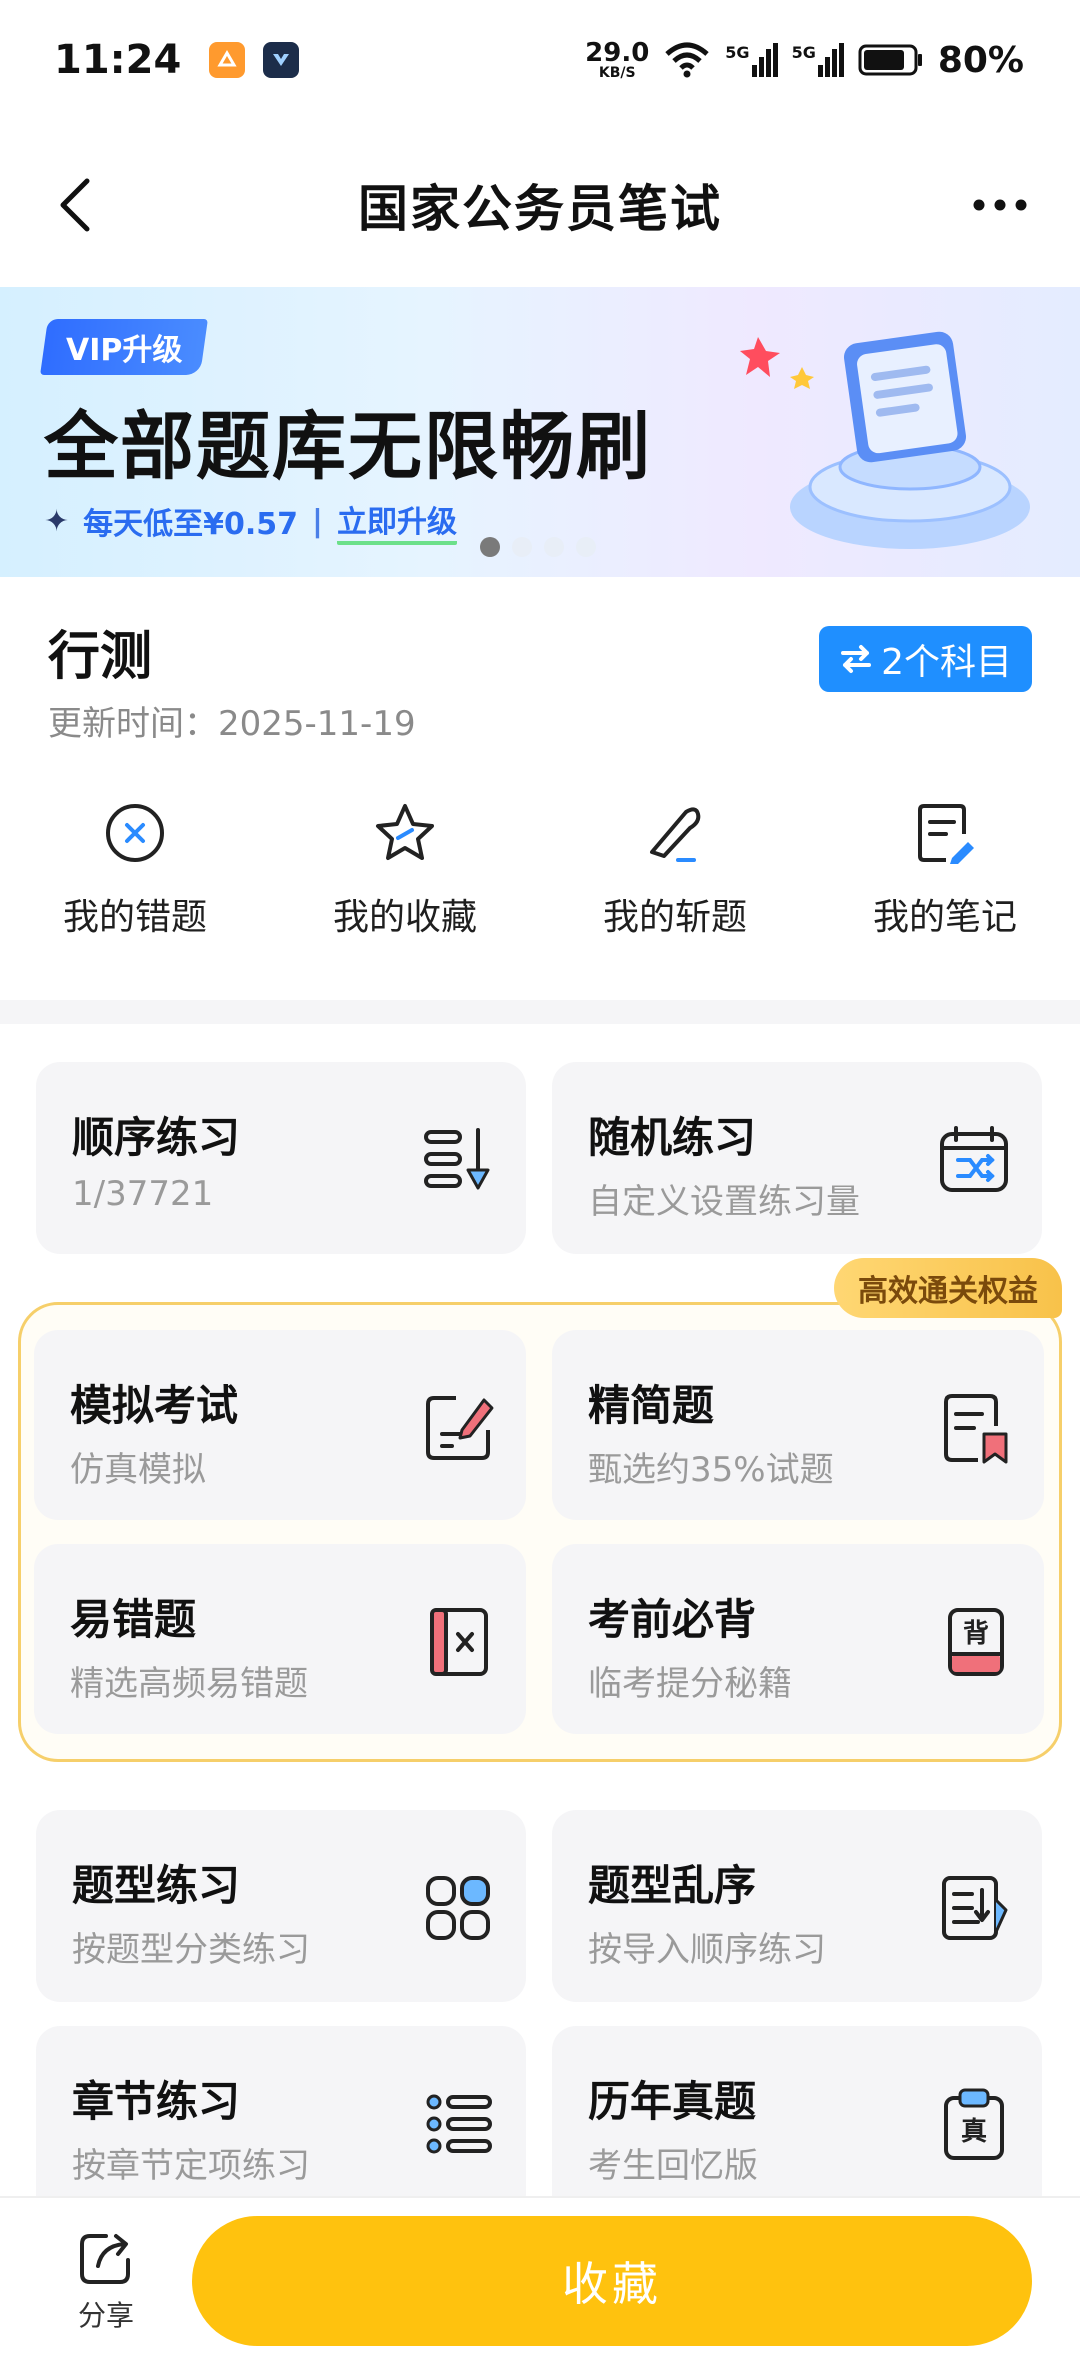  I want to click on sort-down-icon, so click(457, 1159).